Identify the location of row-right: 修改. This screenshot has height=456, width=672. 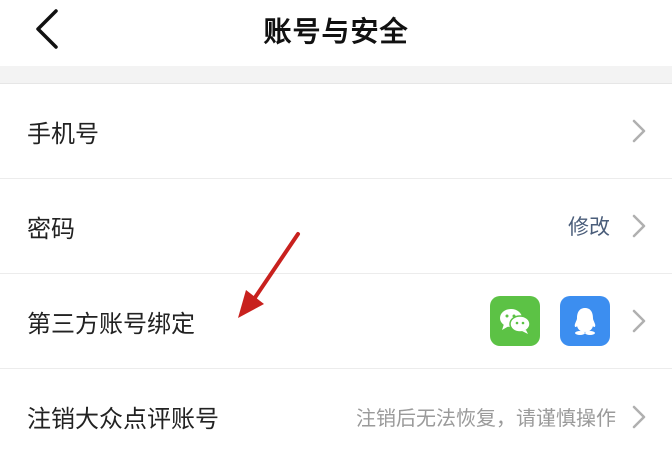
(608, 226).